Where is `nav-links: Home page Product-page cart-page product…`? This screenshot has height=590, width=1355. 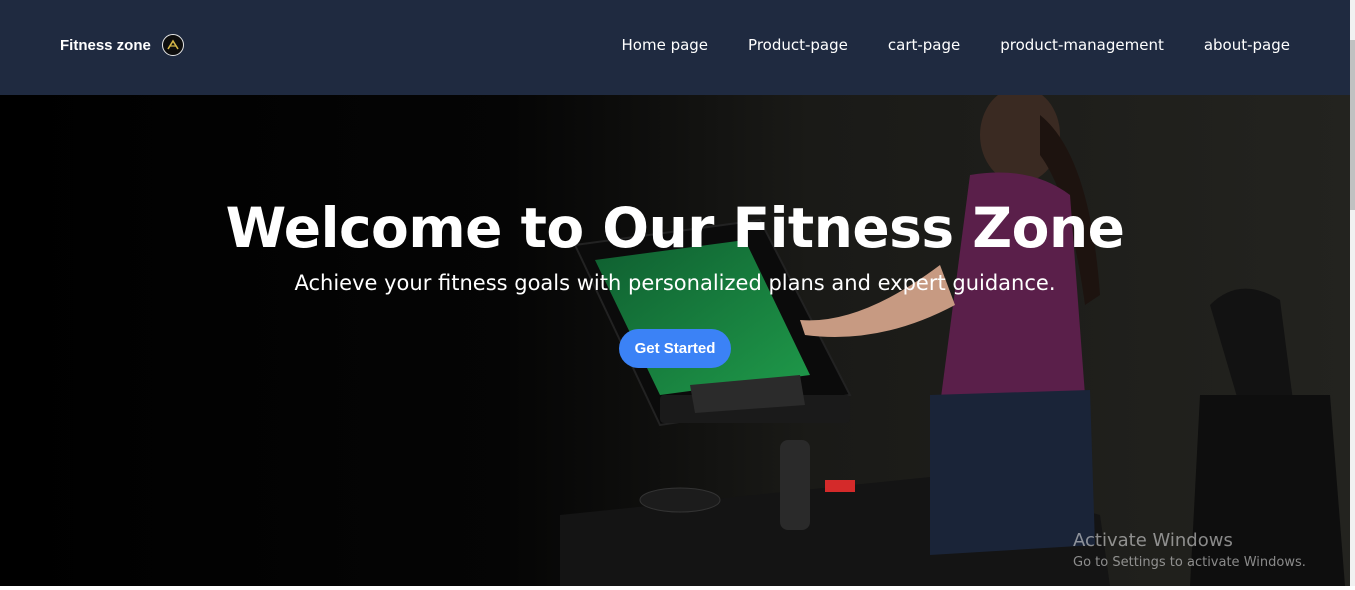
nav-links: Home page Product-page cart-page product… is located at coordinates (956, 45).